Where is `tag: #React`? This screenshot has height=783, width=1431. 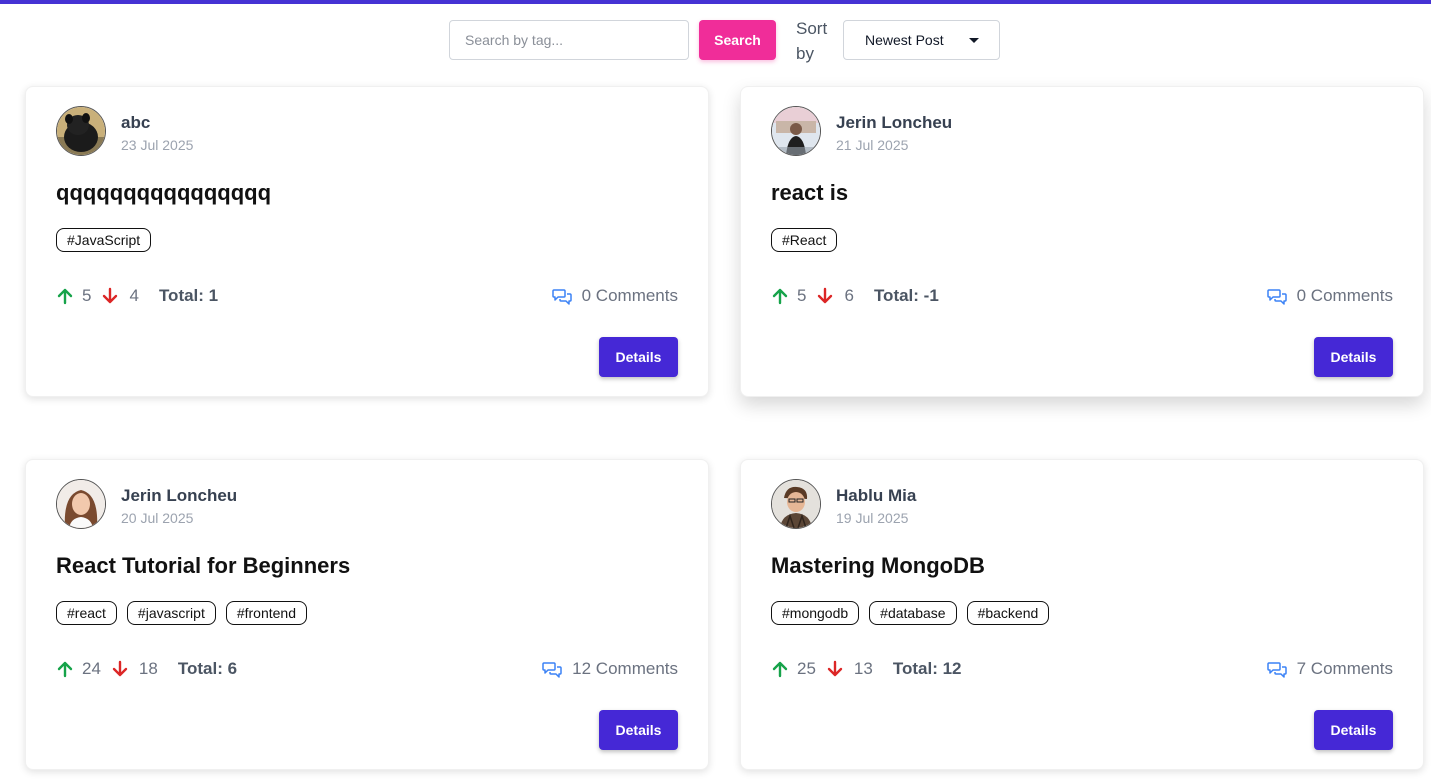
tag: #React is located at coordinates (804, 240).